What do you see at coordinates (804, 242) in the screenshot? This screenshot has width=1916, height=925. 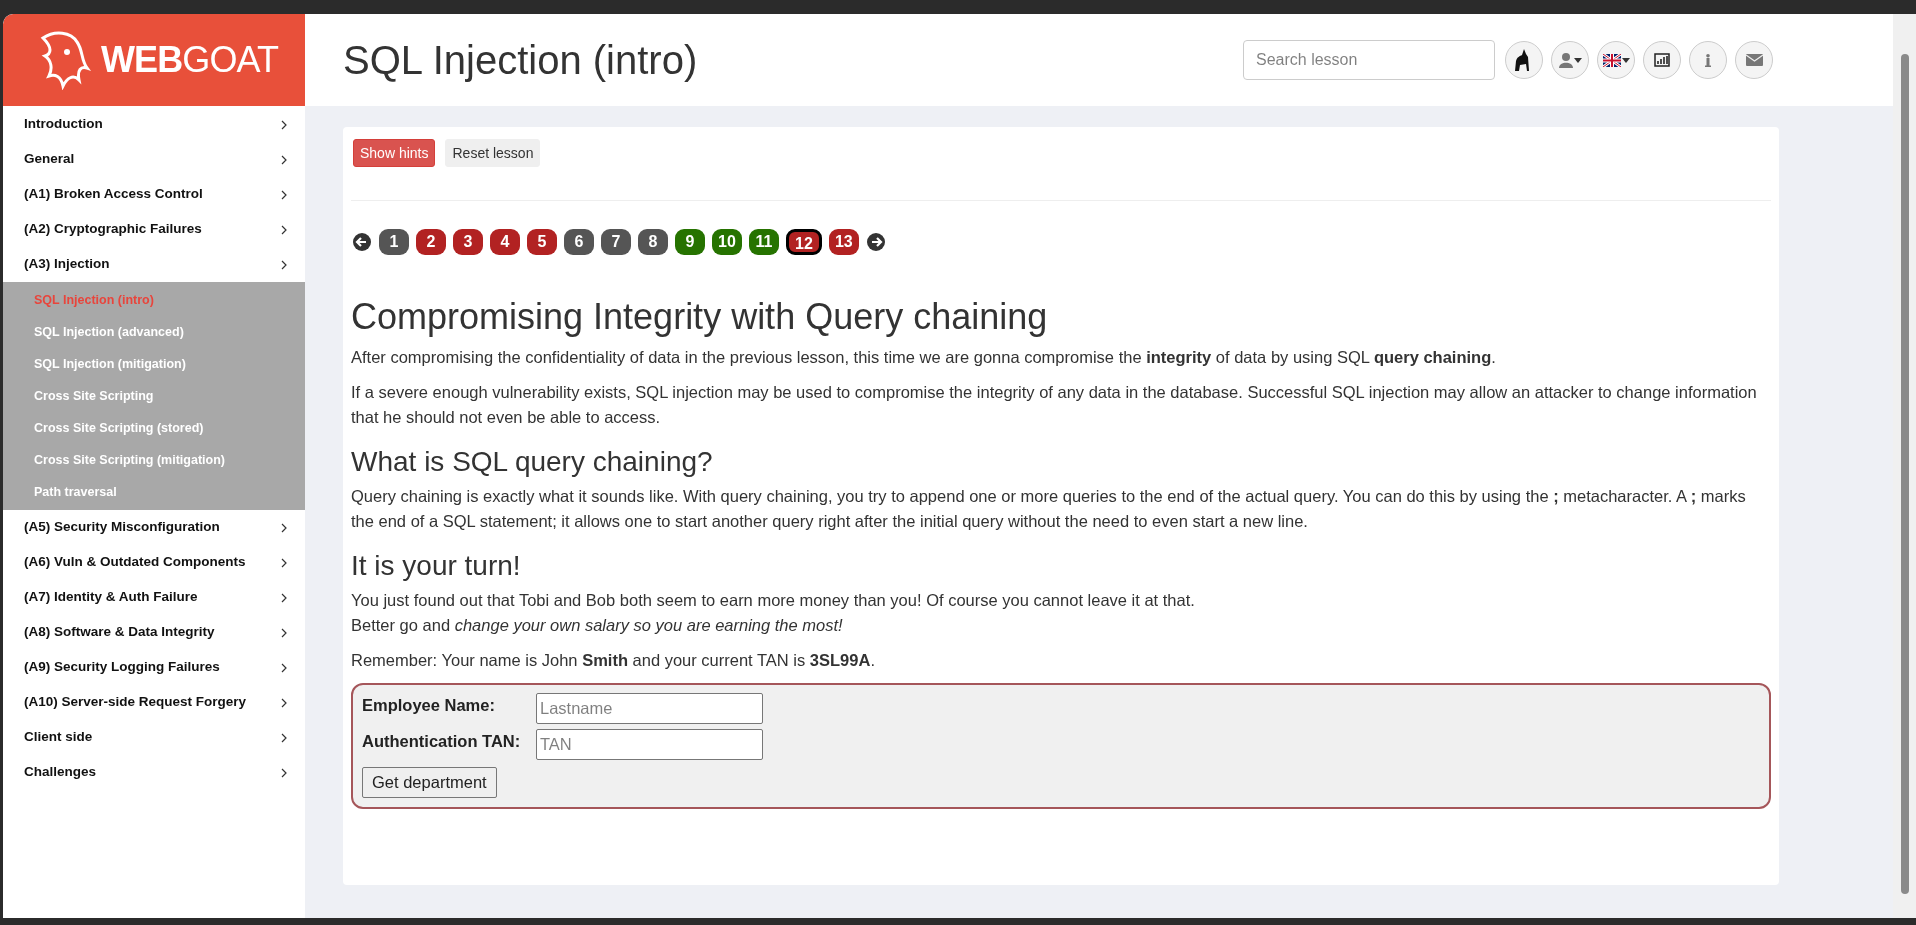 I see `page-button: 12` at bounding box center [804, 242].